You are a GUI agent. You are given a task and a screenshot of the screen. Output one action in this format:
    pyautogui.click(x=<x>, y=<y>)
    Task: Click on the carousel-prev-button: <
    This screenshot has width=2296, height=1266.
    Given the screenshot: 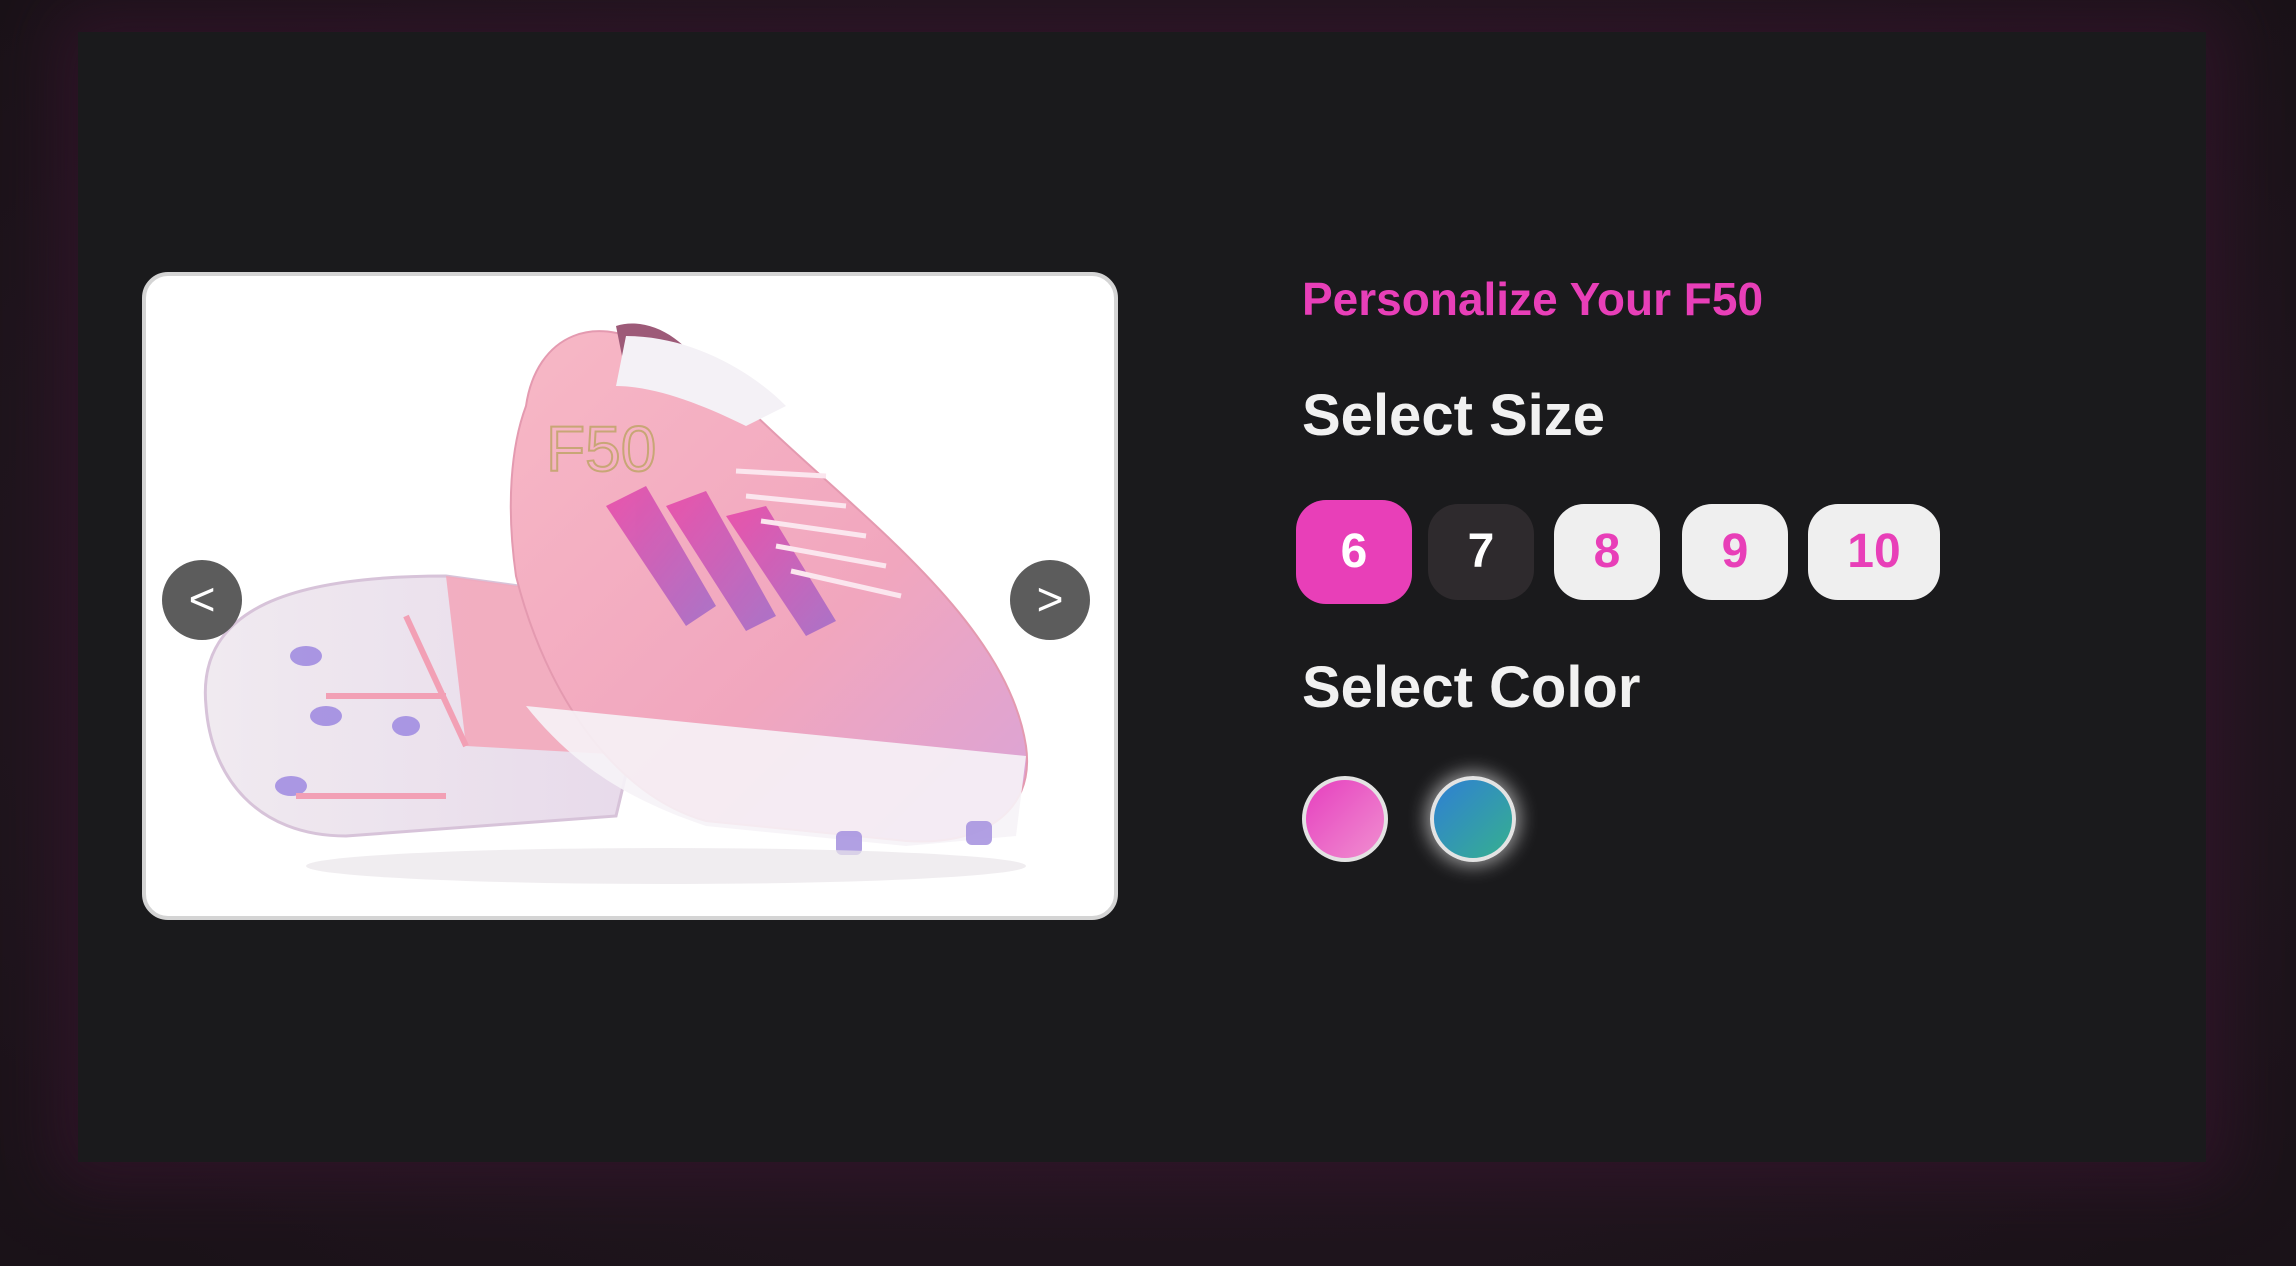 What is the action you would take?
    pyautogui.click(x=202, y=600)
    